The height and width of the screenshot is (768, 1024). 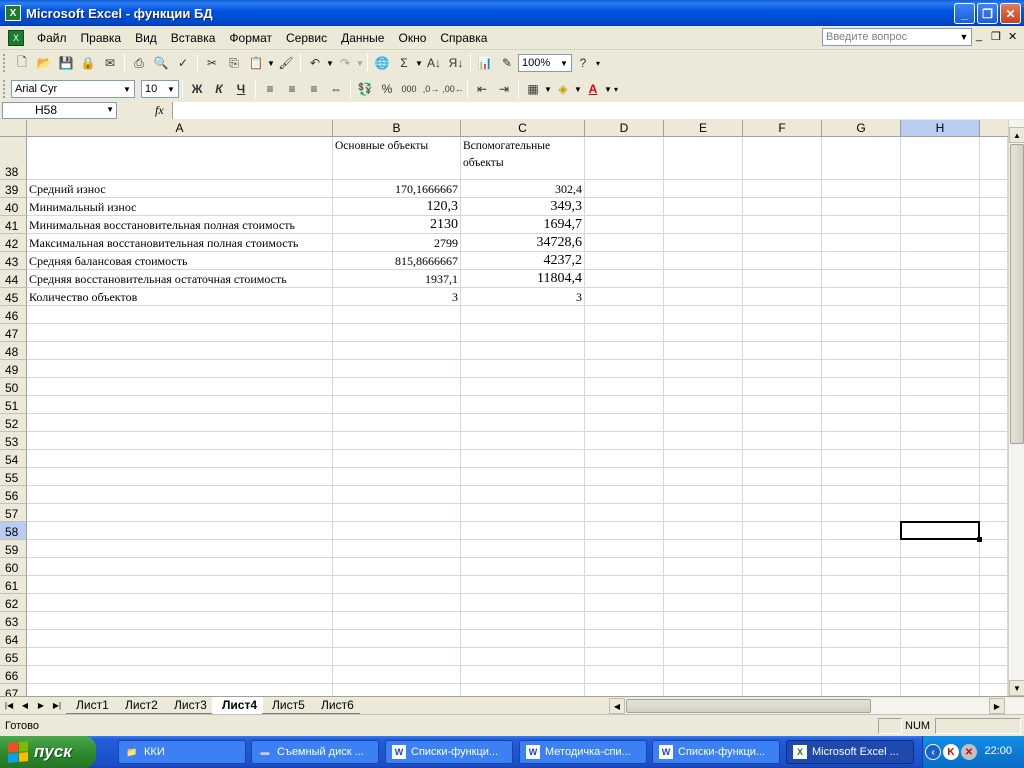 I want to click on doc-restore-button: ❐, so click(x=996, y=36).